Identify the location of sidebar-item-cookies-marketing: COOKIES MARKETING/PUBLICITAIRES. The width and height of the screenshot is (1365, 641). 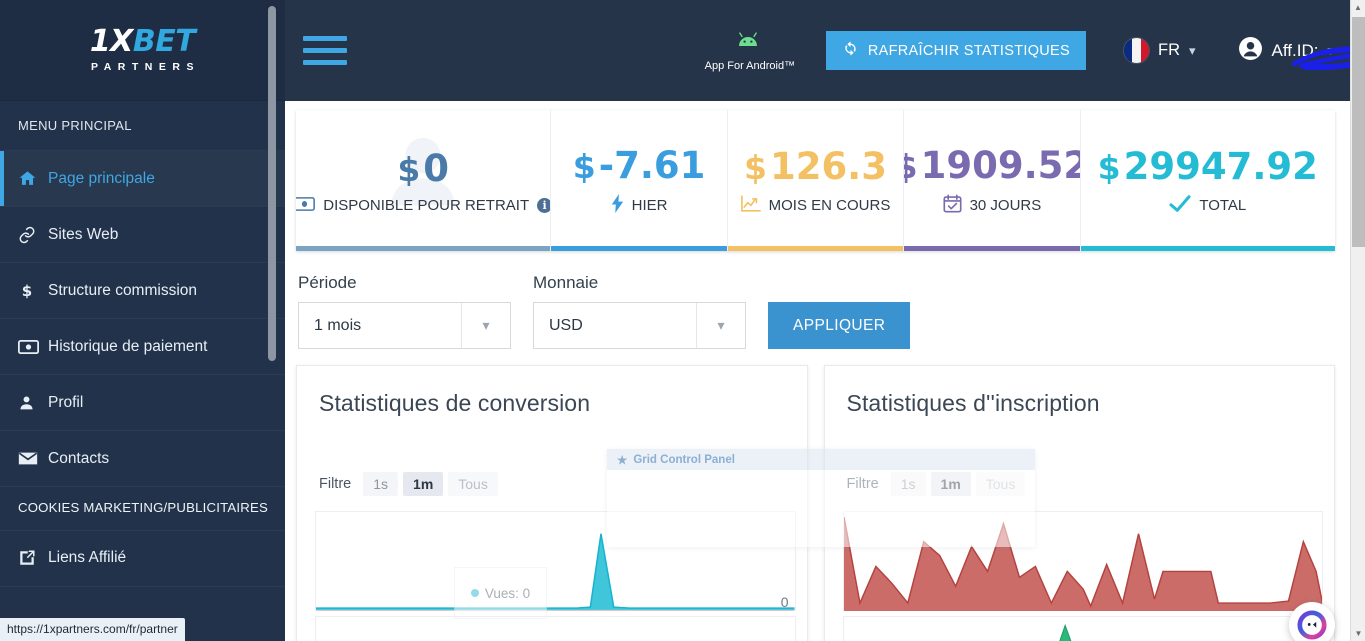
(142, 509).